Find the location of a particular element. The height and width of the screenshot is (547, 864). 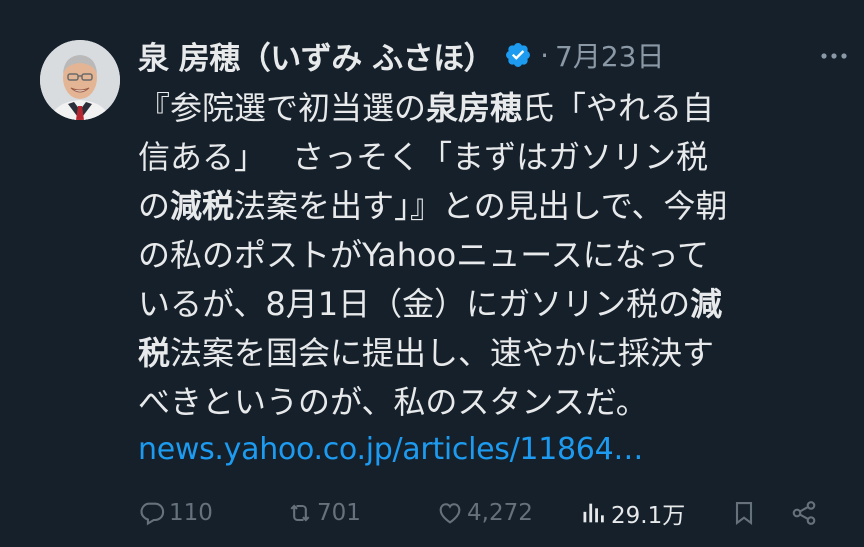

like-count: 4,272 is located at coordinates (500, 513).